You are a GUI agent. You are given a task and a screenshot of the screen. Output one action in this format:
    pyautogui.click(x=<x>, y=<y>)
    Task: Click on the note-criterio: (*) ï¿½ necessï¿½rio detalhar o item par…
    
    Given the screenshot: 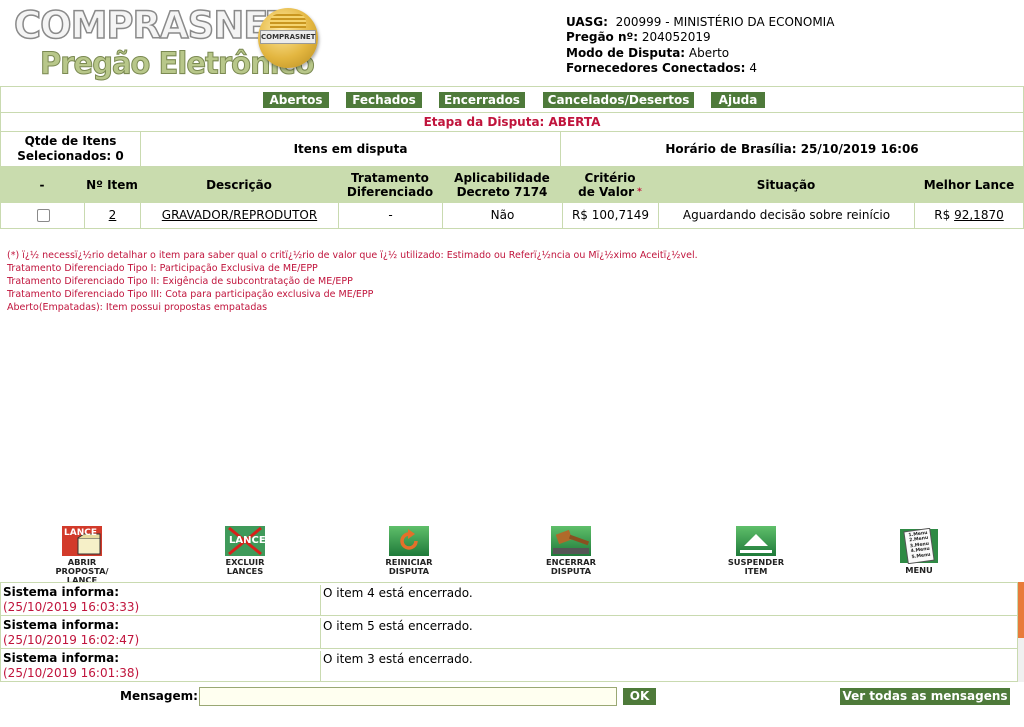 What is the action you would take?
    pyautogui.click(x=352, y=255)
    